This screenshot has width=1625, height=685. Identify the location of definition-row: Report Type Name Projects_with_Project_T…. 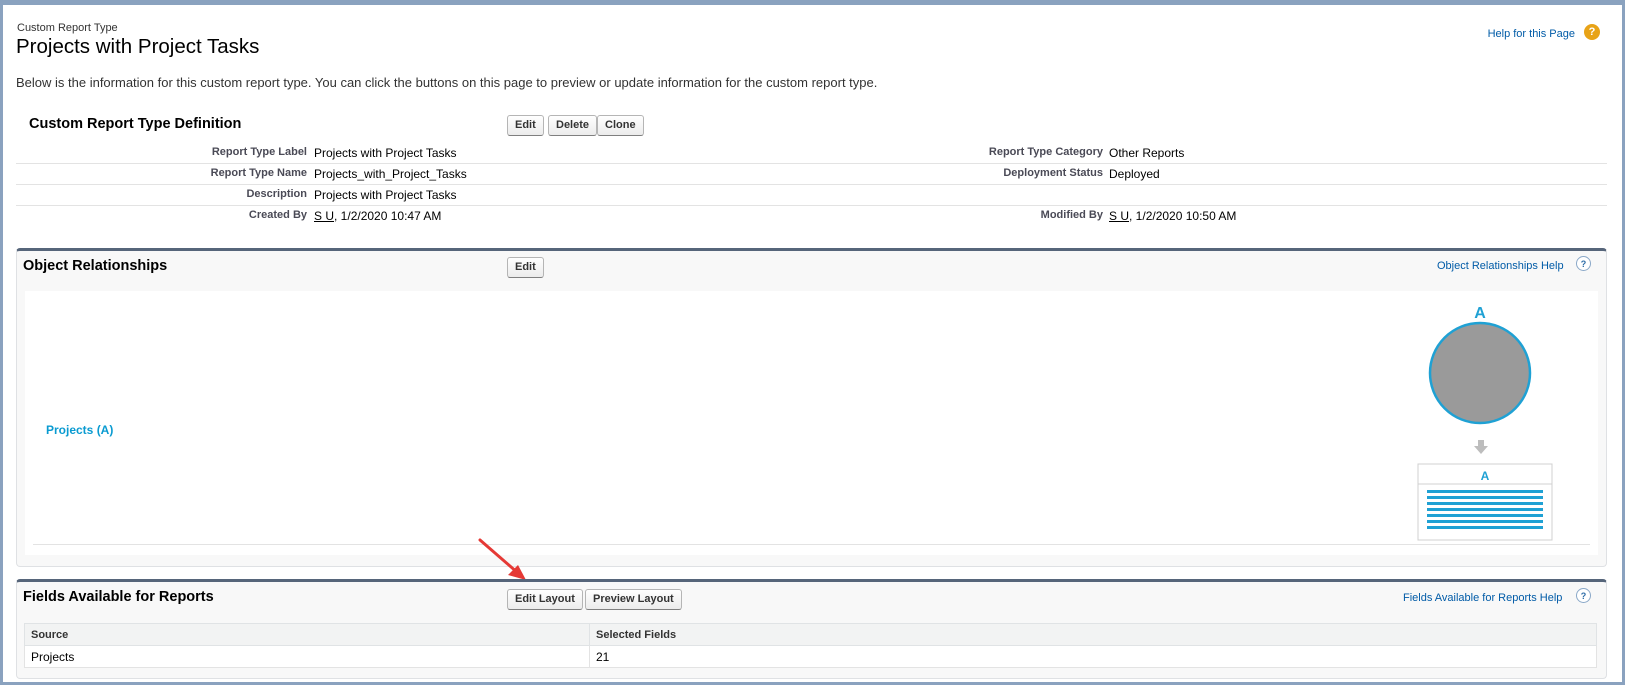
(811, 174).